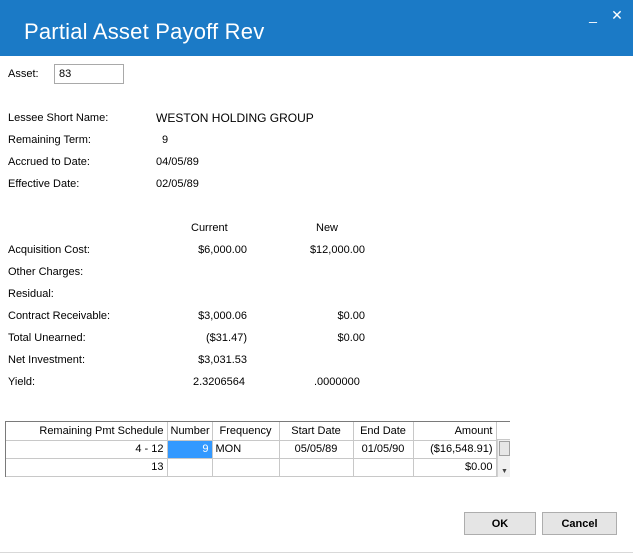 The height and width of the screenshot is (557, 633). I want to click on table-row: 13 $0.00, so click(251, 467).